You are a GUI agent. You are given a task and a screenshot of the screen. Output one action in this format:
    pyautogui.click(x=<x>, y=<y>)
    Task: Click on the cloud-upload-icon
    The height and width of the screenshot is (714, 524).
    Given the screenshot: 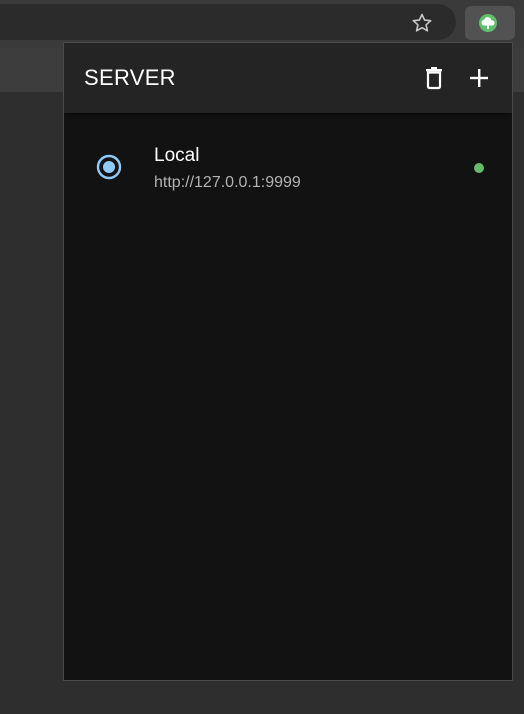 What is the action you would take?
    pyautogui.click(x=488, y=23)
    